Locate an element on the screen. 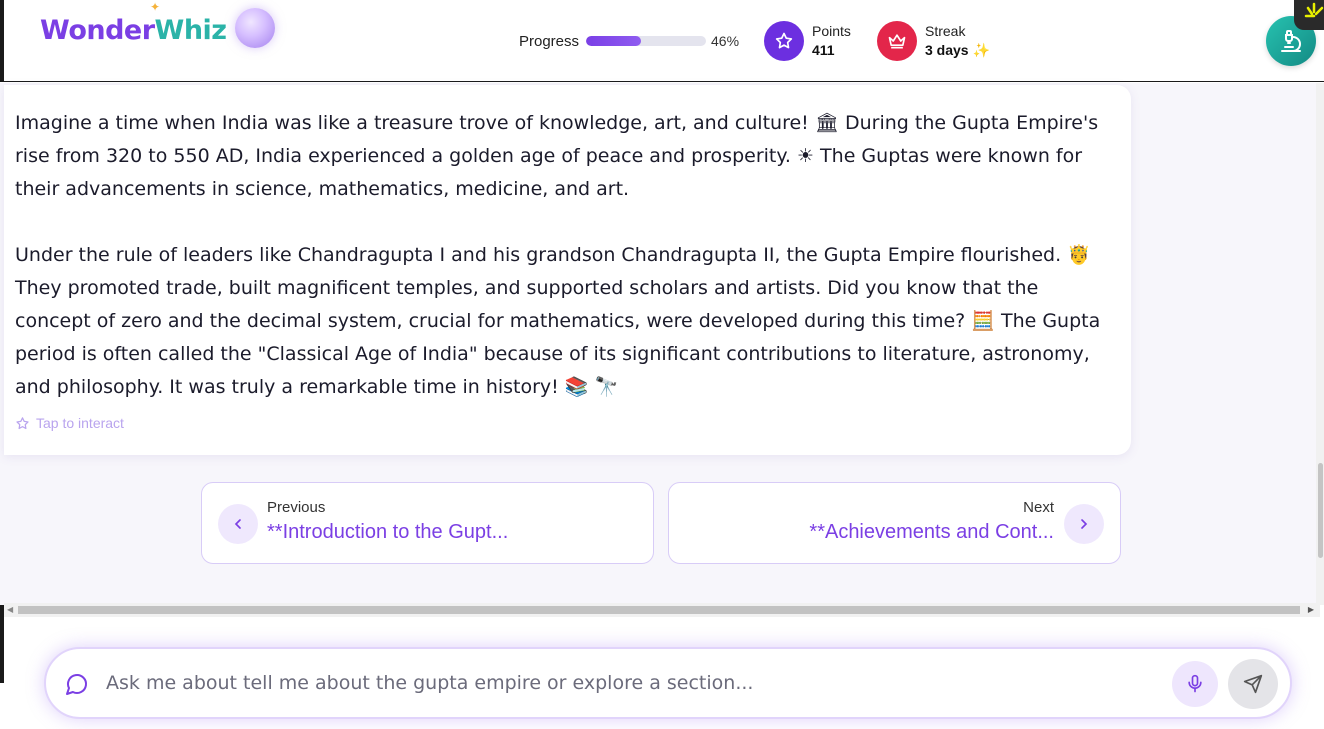  points-label: Points is located at coordinates (831, 31).